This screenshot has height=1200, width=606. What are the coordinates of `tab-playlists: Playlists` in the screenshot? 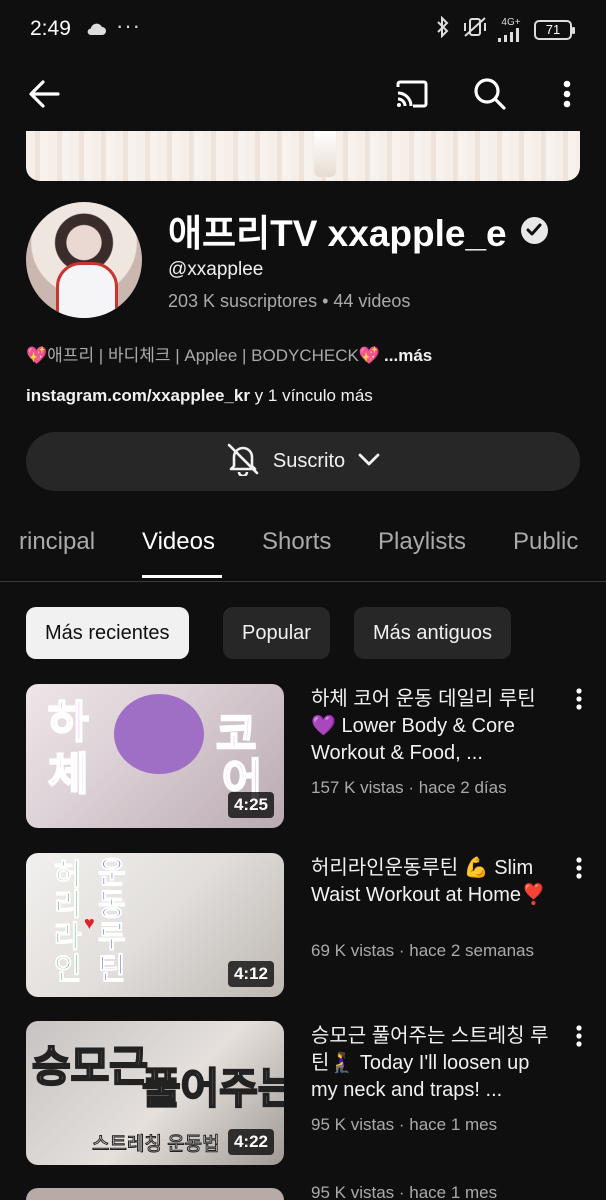 It's located at (422, 542).